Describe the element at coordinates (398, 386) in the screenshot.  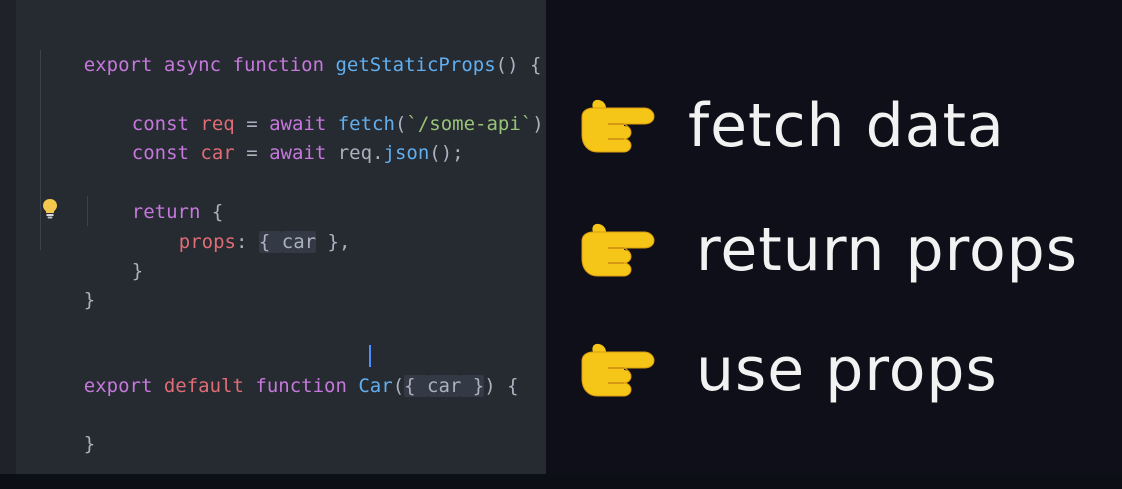
I see `paren-open: (` at that location.